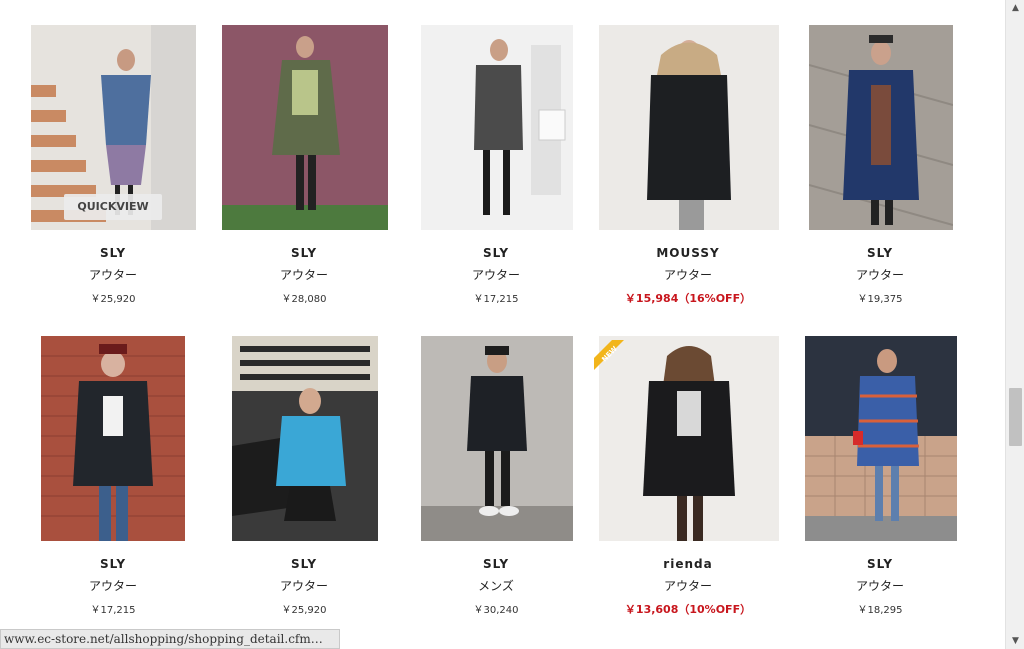 The width and height of the screenshot is (1024, 649). Describe the element at coordinates (880, 610) in the screenshot. I see `product-price: ￥18,295` at that location.